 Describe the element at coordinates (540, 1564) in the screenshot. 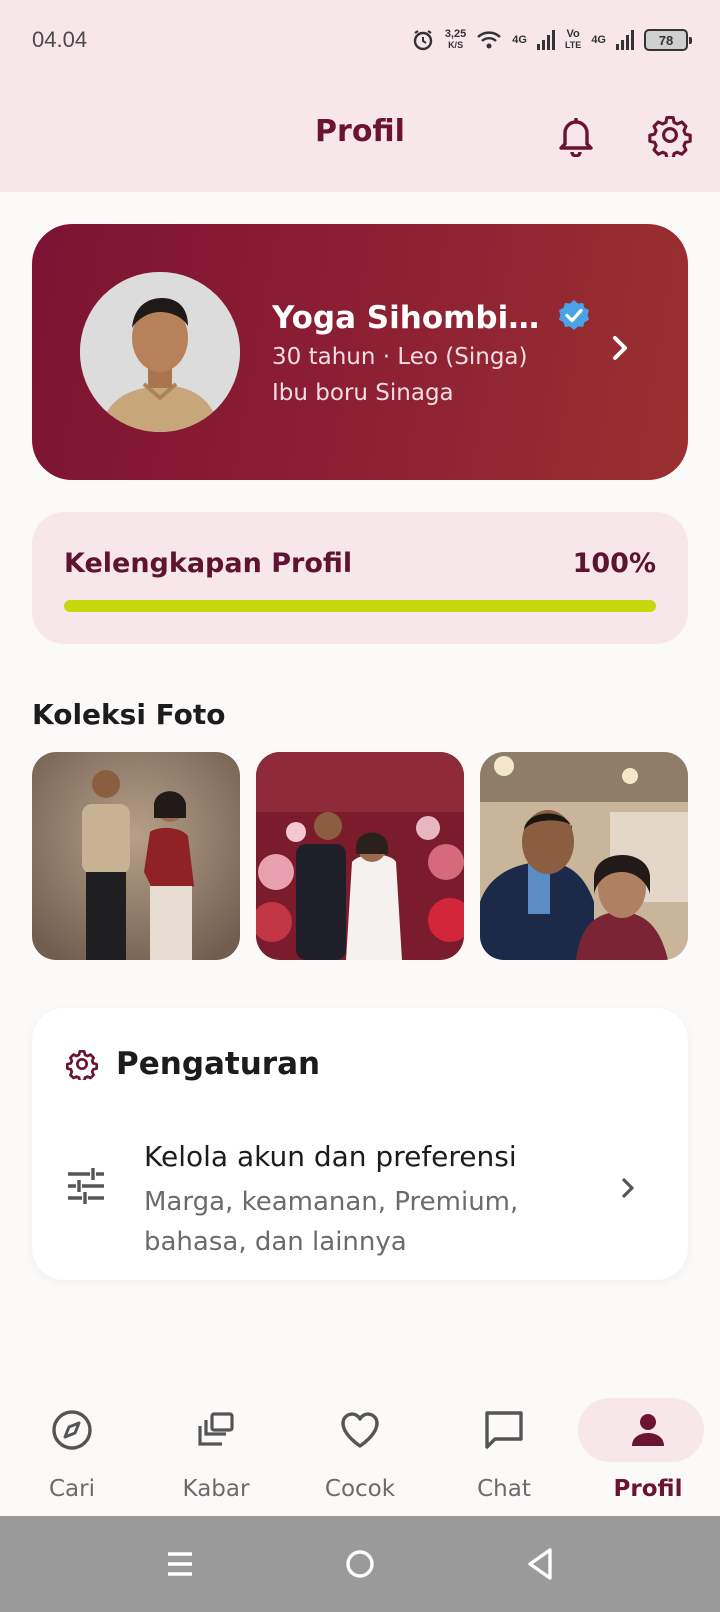

I see `back-button` at that location.